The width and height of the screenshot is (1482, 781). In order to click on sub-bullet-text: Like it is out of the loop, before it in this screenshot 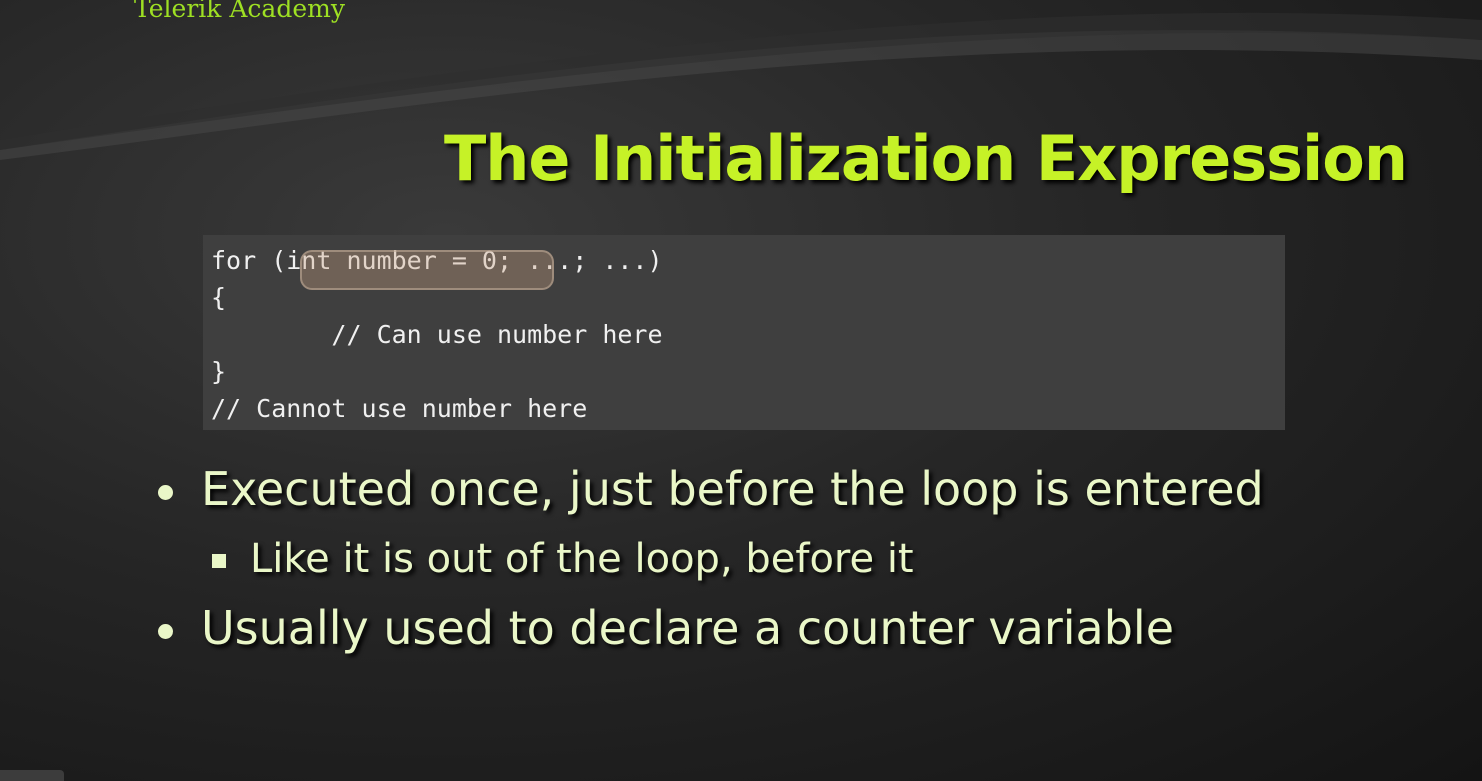, I will do `click(582, 559)`.